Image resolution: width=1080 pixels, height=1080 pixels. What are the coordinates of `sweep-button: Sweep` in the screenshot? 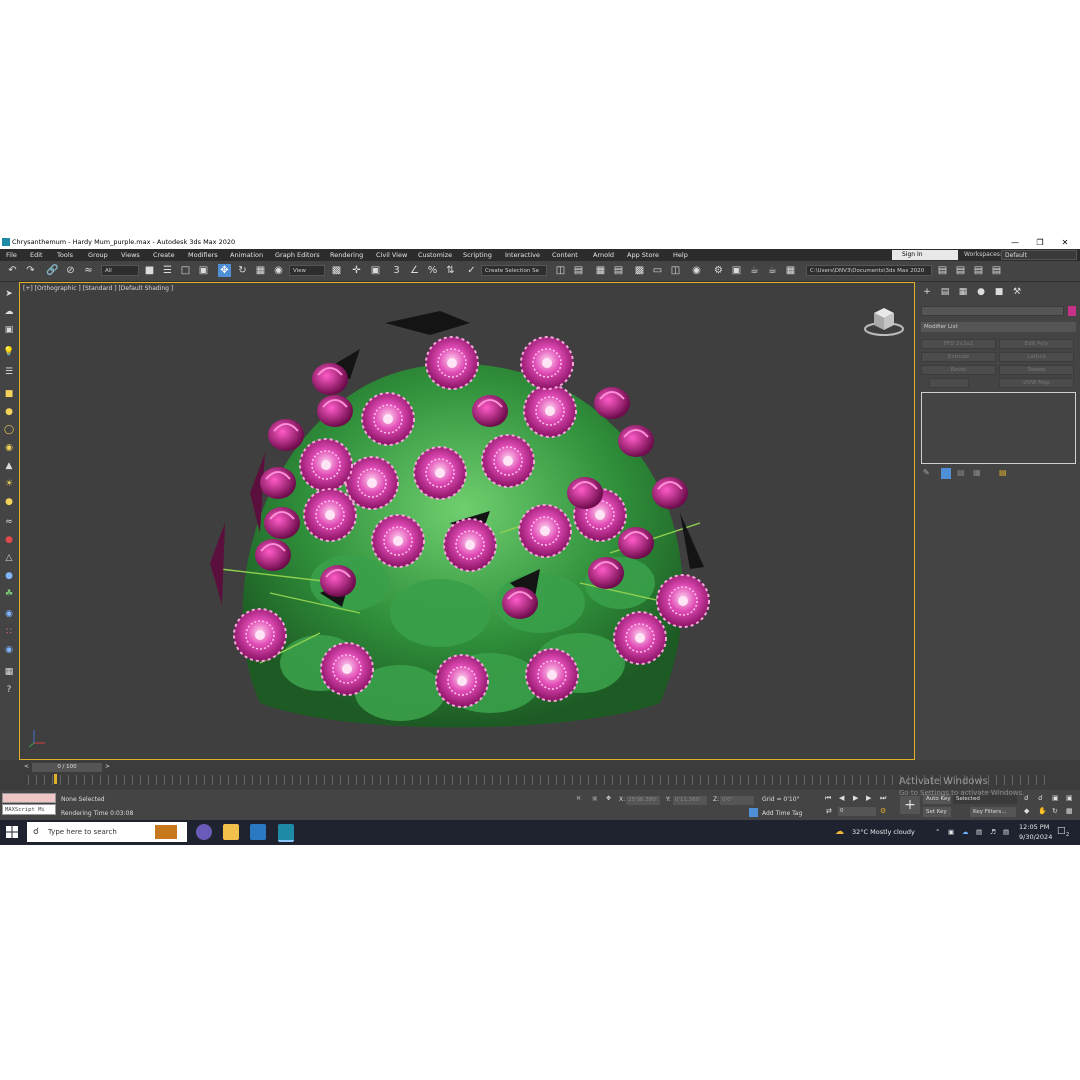 It's located at (1036, 370).